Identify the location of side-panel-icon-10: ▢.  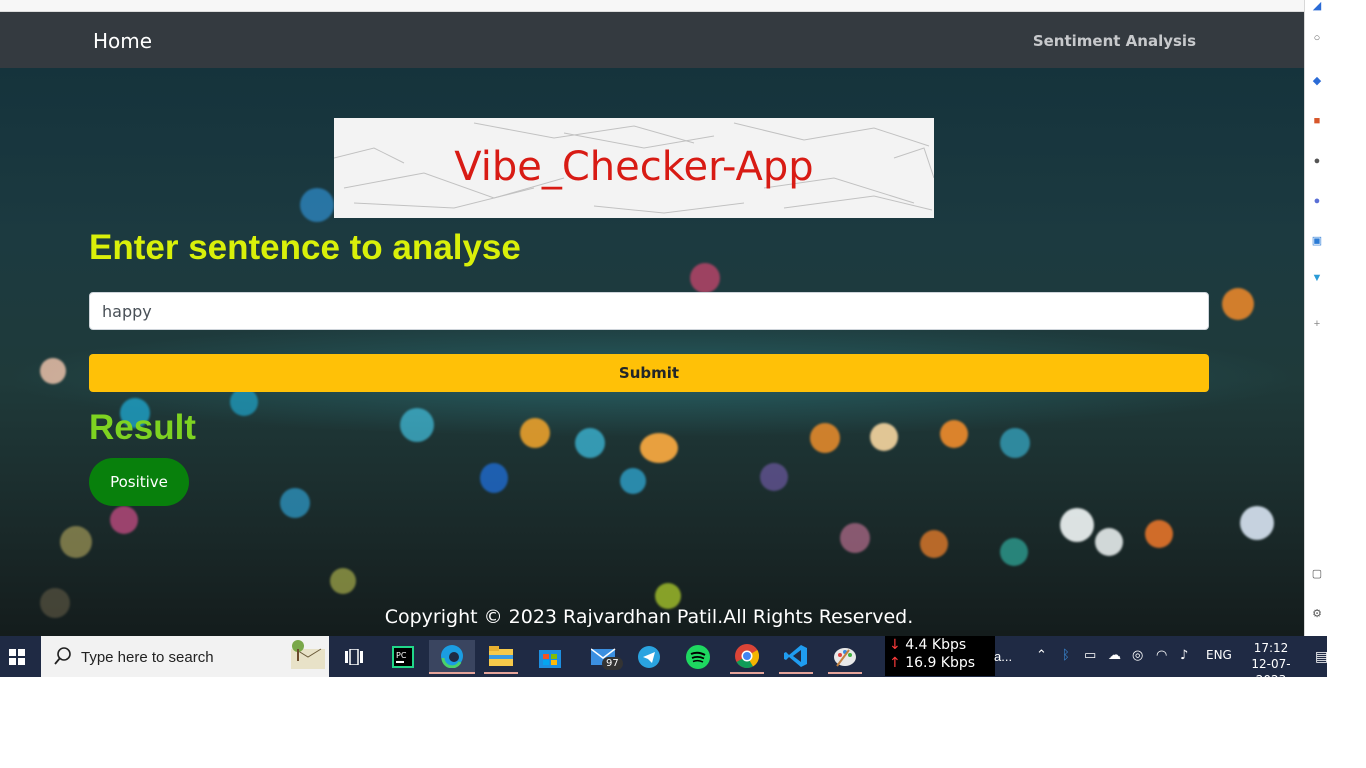
(1317, 574).